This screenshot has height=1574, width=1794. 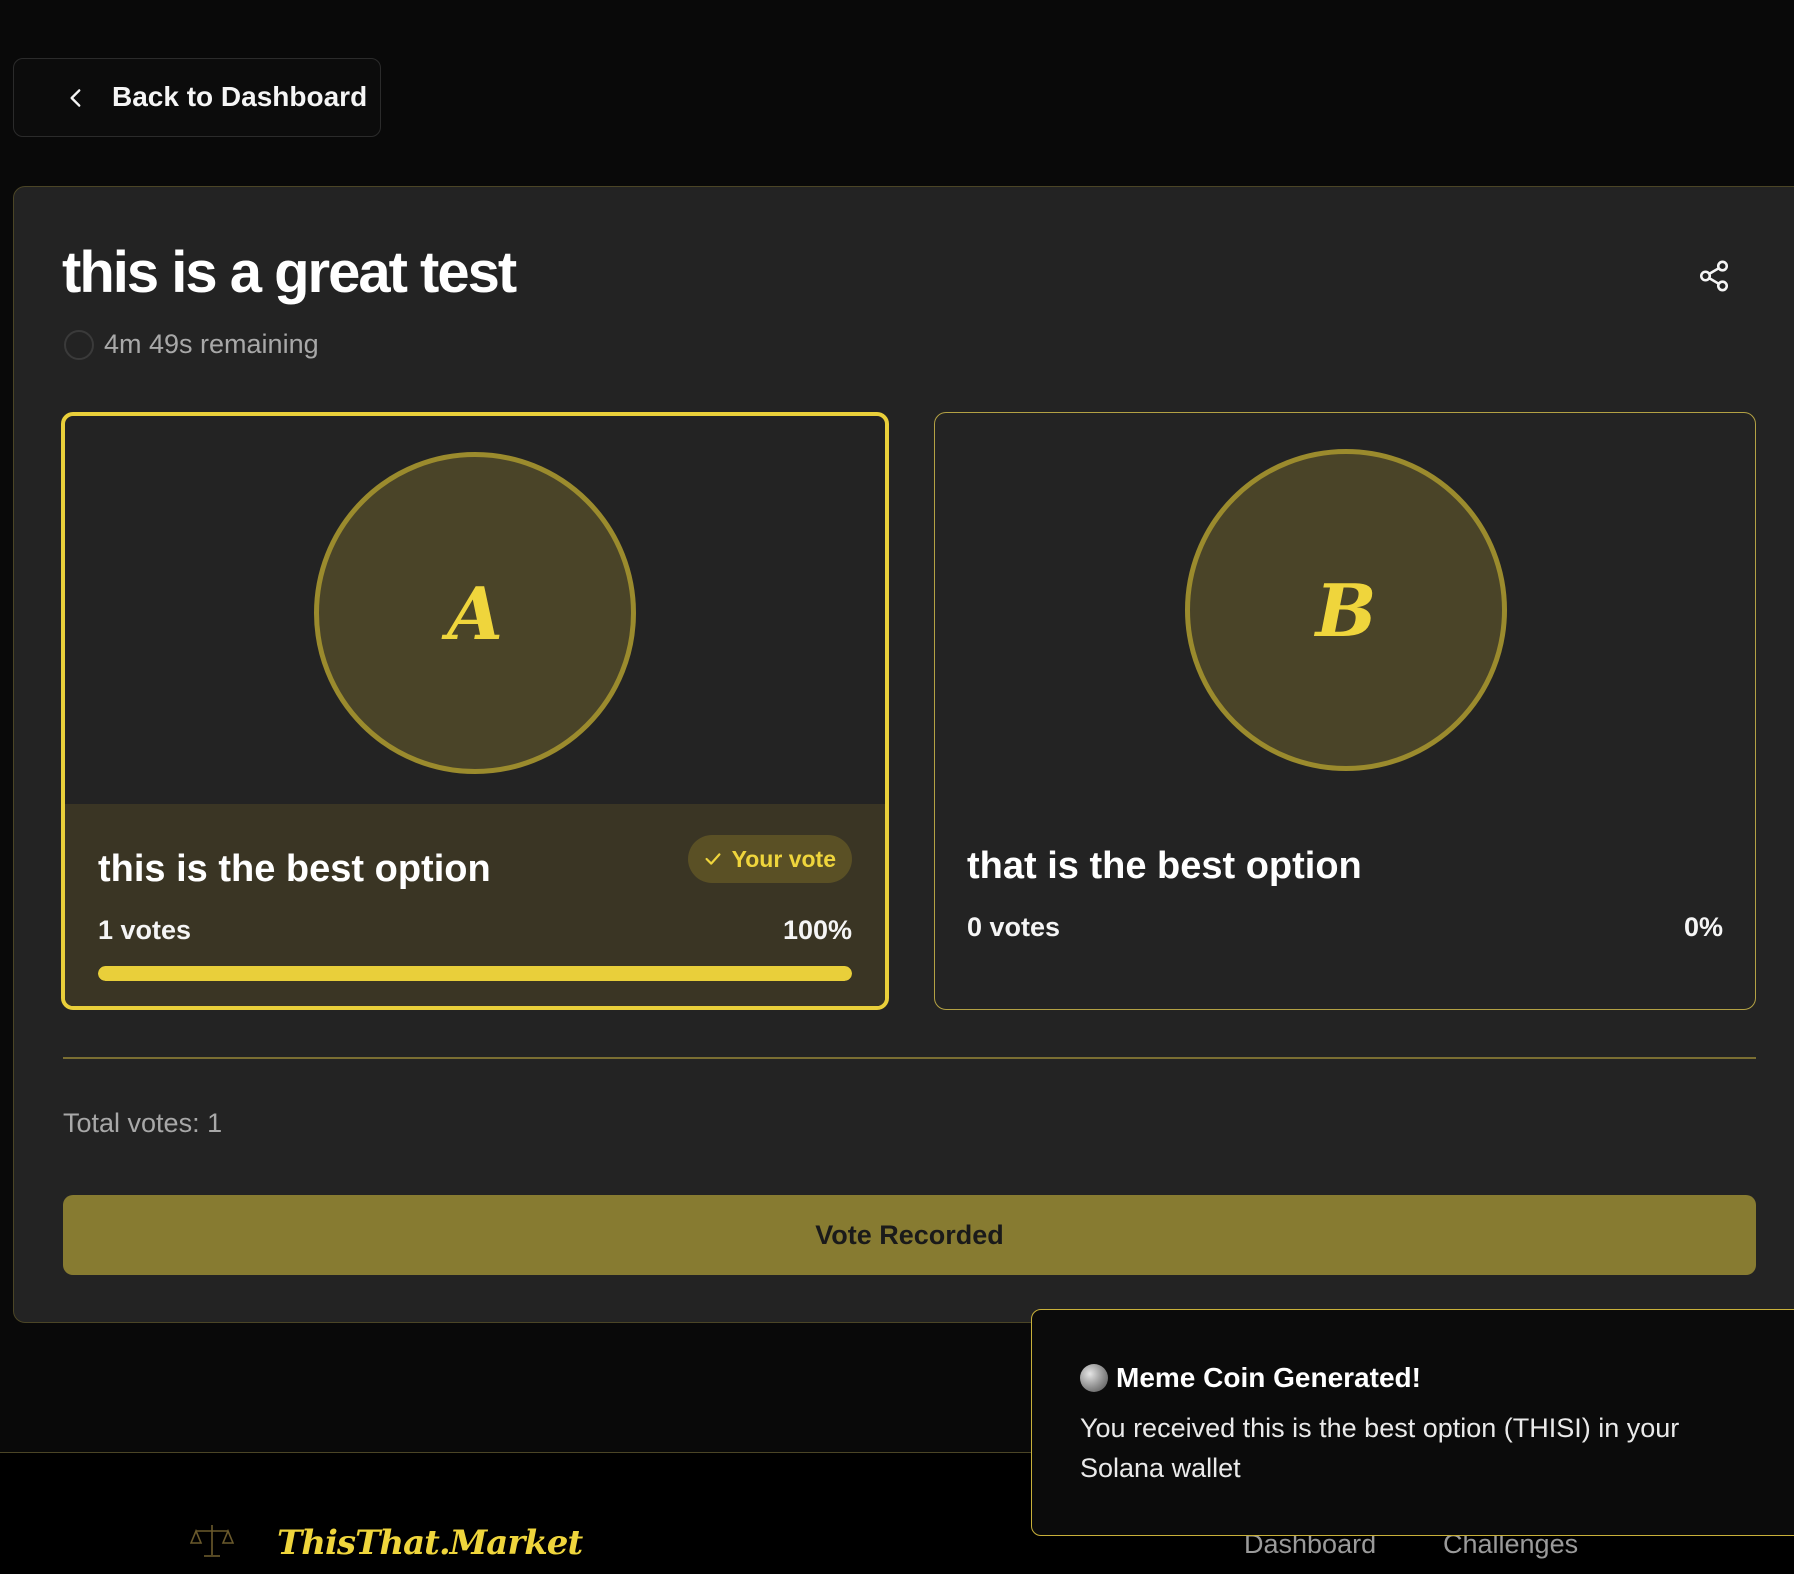 I want to click on time-remaining-text: 4m 49s remaining, so click(x=211, y=344).